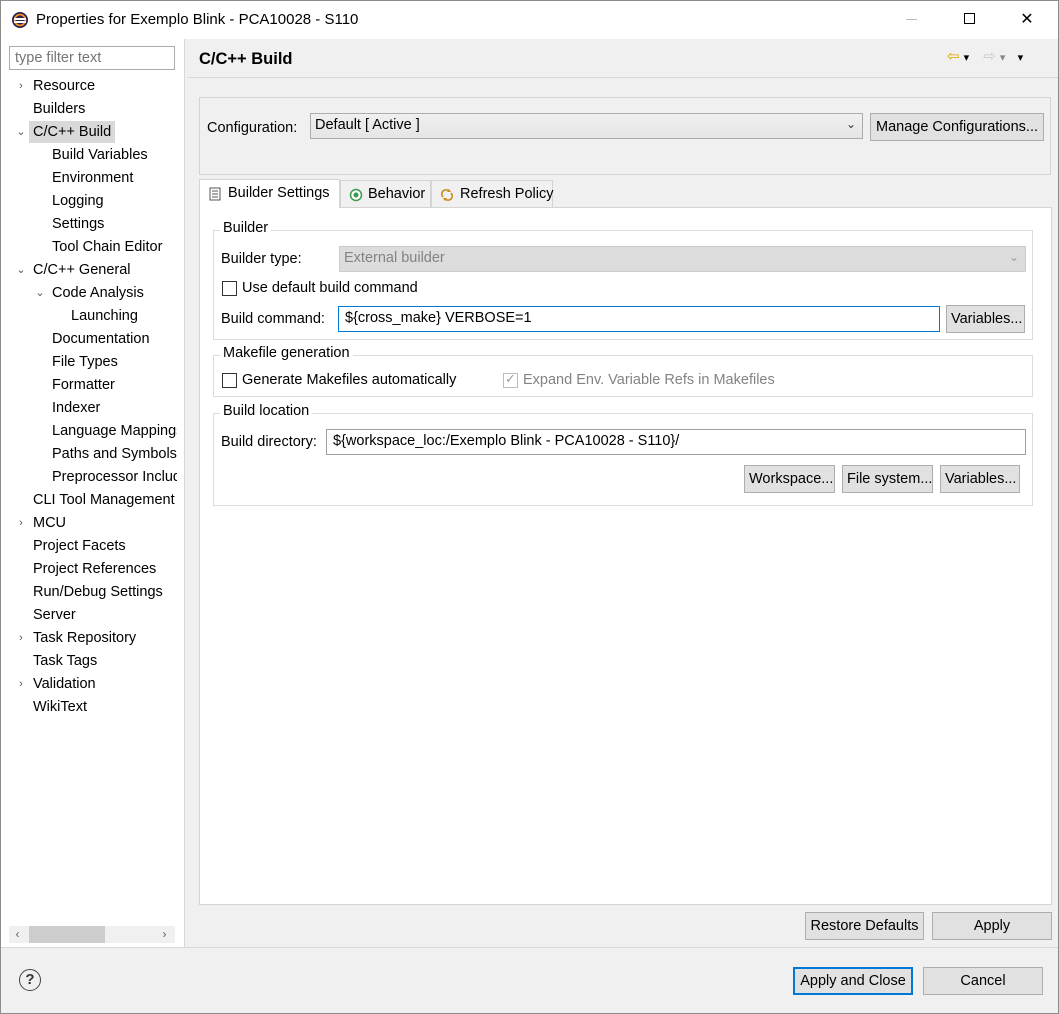 The width and height of the screenshot is (1059, 1014). I want to click on close-button: ✕, so click(1027, 20).